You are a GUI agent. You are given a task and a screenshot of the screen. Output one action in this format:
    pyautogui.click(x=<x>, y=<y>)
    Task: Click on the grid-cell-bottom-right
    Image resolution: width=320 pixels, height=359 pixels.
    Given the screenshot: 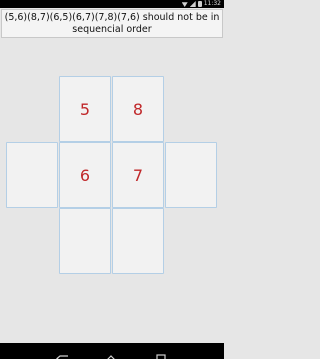 What is the action you would take?
    pyautogui.click(x=138, y=241)
    